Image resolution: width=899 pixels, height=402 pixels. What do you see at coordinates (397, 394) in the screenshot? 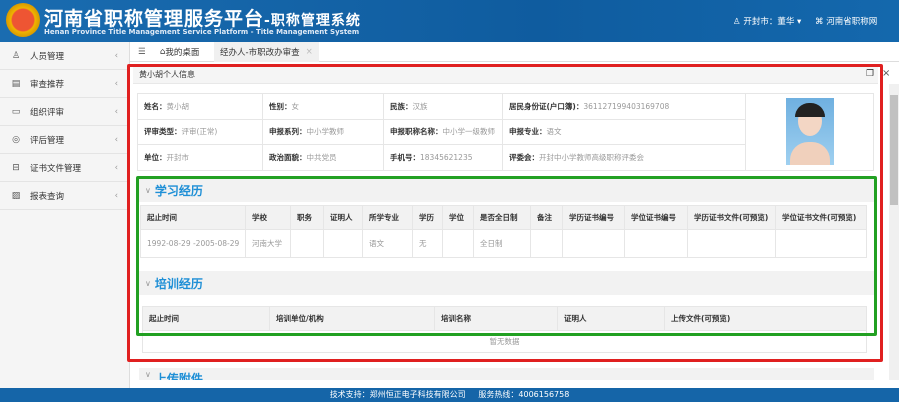
I see `footer-support: 技术支持：郑州恒正电子科技有限公司` at bounding box center [397, 394].